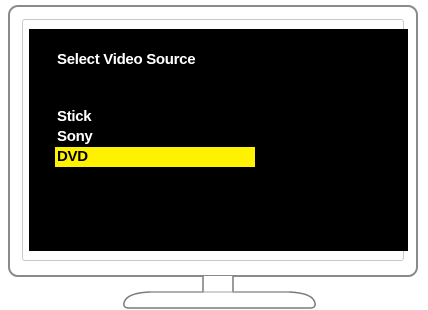 Image resolution: width=428 pixels, height=310 pixels. What do you see at coordinates (126, 59) in the screenshot?
I see `osd-title: Select Video Source` at bounding box center [126, 59].